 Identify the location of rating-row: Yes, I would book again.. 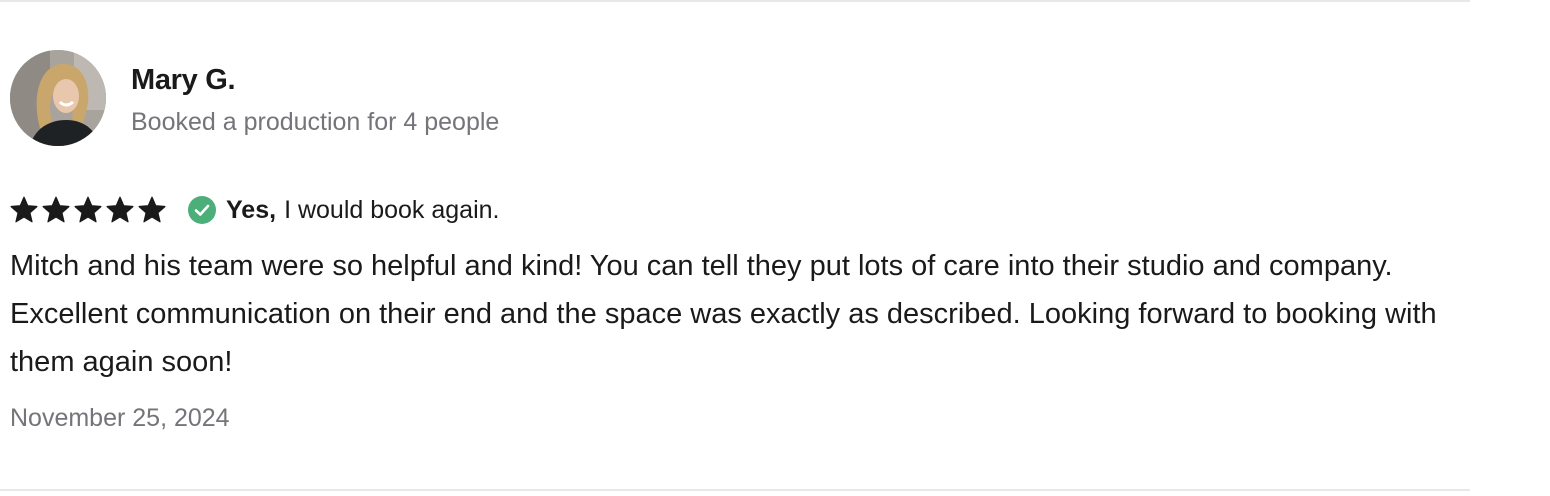
(255, 210).